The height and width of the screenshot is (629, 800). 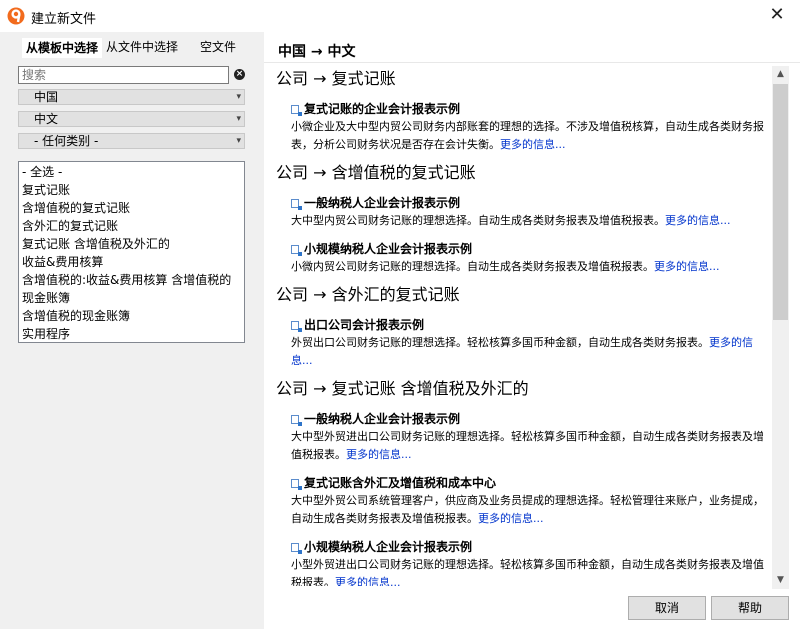 What do you see at coordinates (478, 220) in the screenshot?
I see `template-description: 大中型内贸公司财务记账的理想选择。自动生成各类财务报表及增值税报表。` at bounding box center [478, 220].